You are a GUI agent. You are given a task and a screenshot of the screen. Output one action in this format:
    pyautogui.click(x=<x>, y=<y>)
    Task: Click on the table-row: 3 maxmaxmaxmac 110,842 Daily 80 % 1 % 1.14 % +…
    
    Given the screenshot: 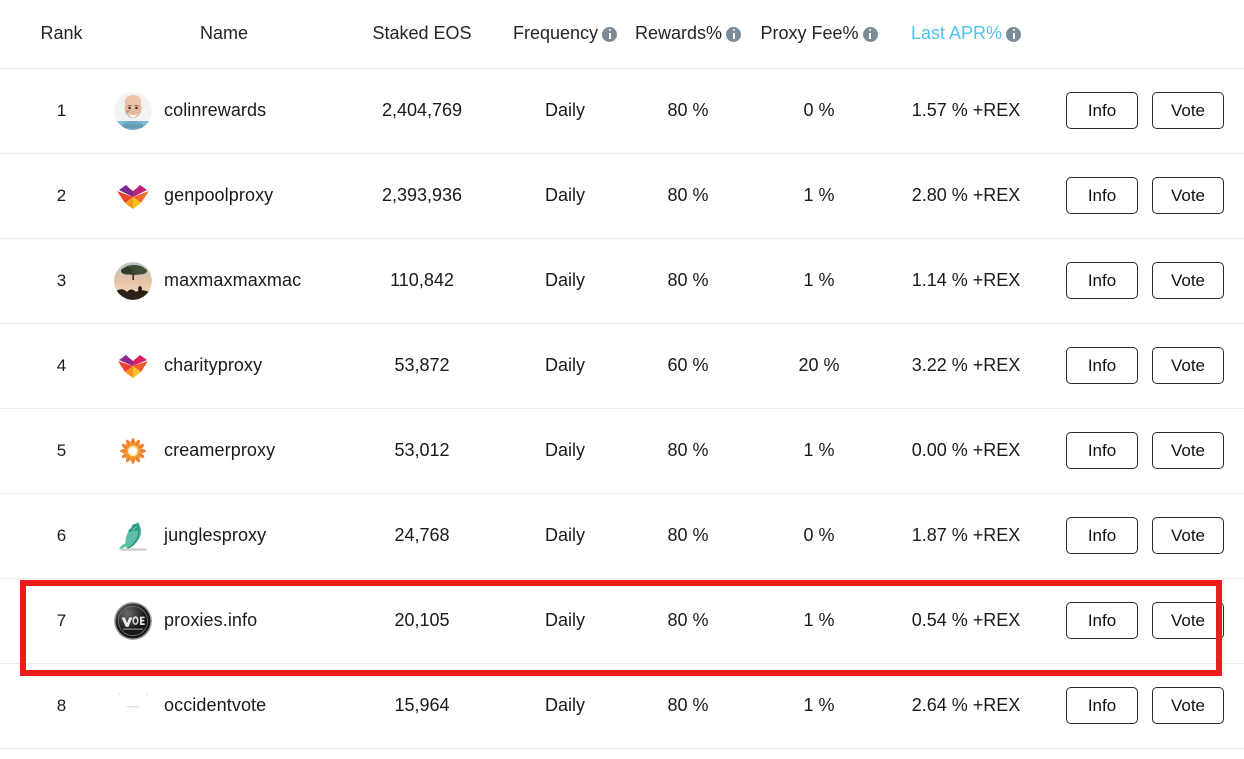 What is the action you would take?
    pyautogui.click(x=622, y=281)
    